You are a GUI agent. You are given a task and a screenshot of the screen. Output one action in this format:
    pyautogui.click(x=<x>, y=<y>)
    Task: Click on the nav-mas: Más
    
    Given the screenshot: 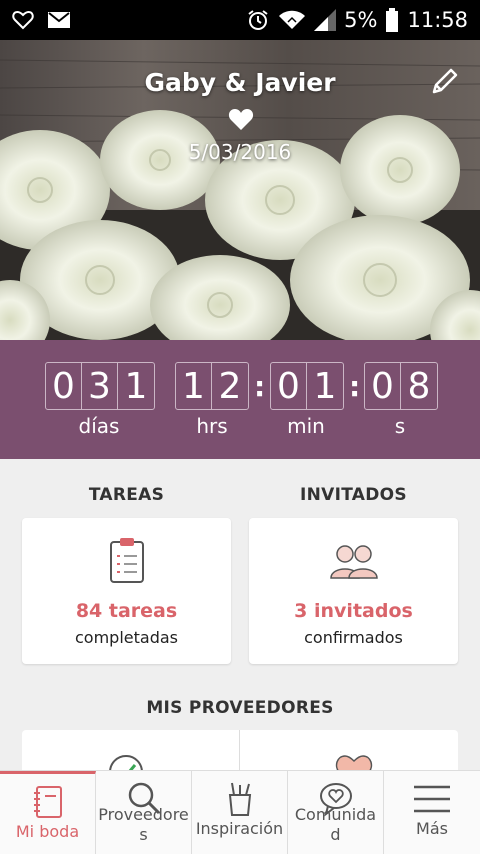 What is the action you would take?
    pyautogui.click(x=432, y=812)
    